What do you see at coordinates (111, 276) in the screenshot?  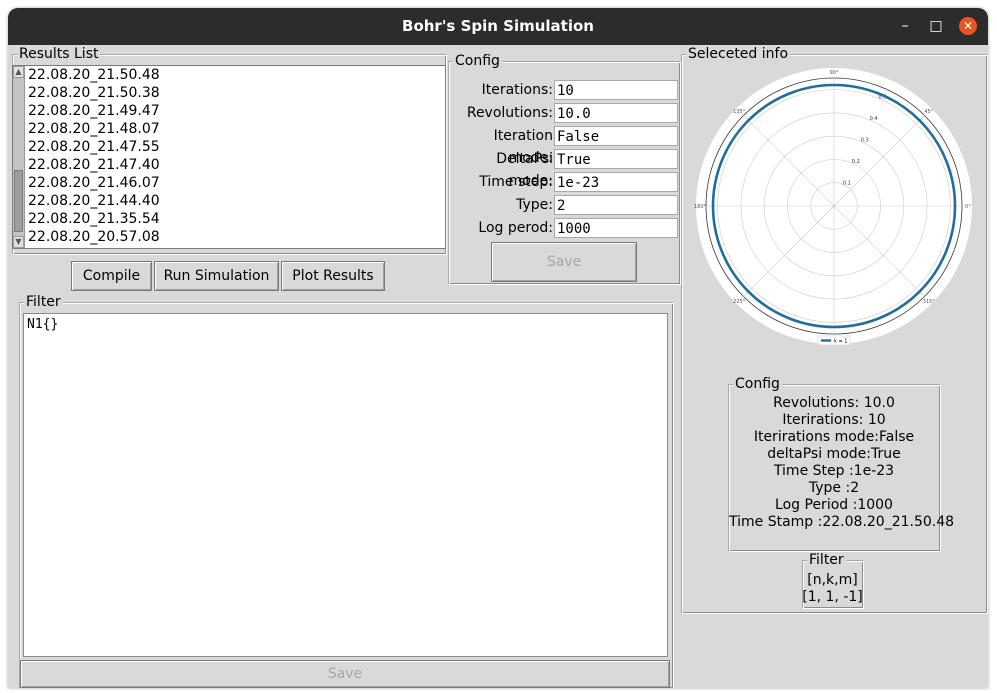 I see `compile-button: Compile` at bounding box center [111, 276].